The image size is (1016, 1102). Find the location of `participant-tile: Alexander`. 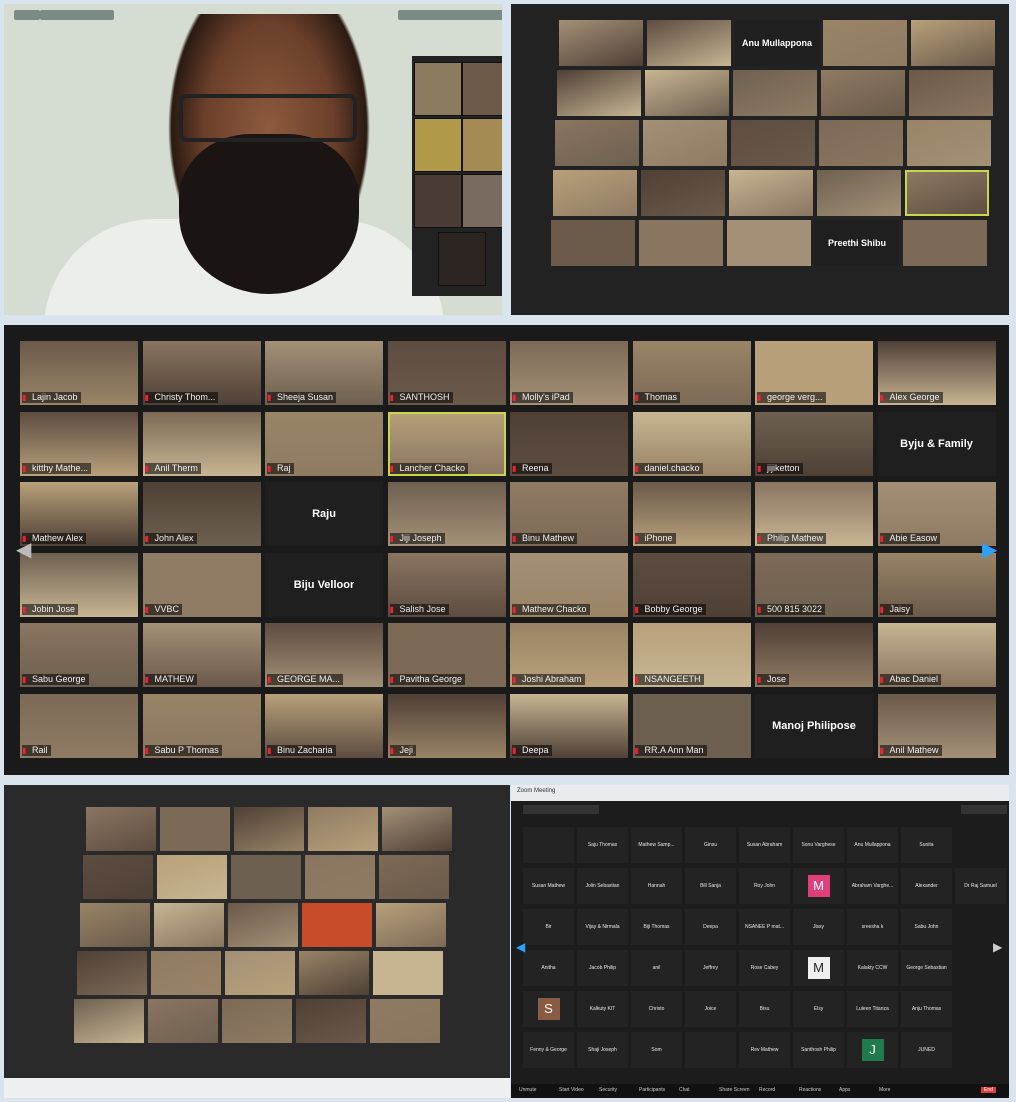

participant-tile: Alexander is located at coordinates (926, 886).